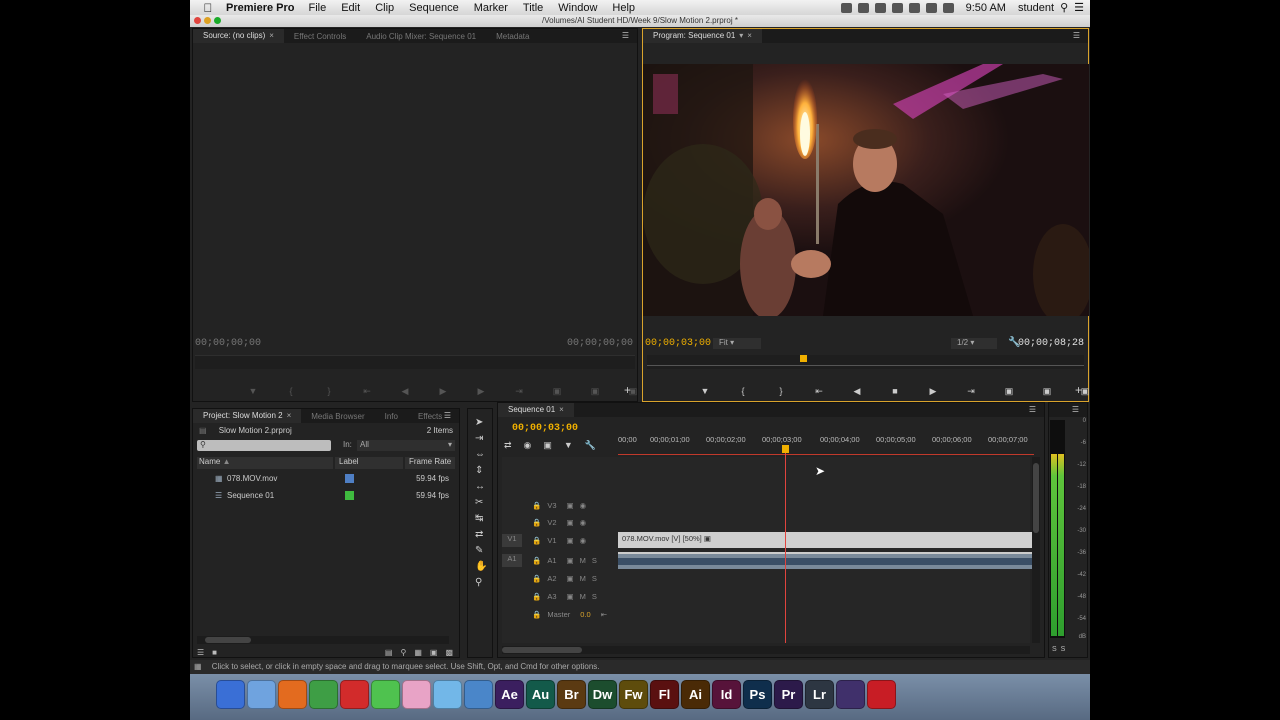 The width and height of the screenshot is (1280, 720). What do you see at coordinates (434, 8) in the screenshot?
I see `menu-sequence: Sequence` at bounding box center [434, 8].